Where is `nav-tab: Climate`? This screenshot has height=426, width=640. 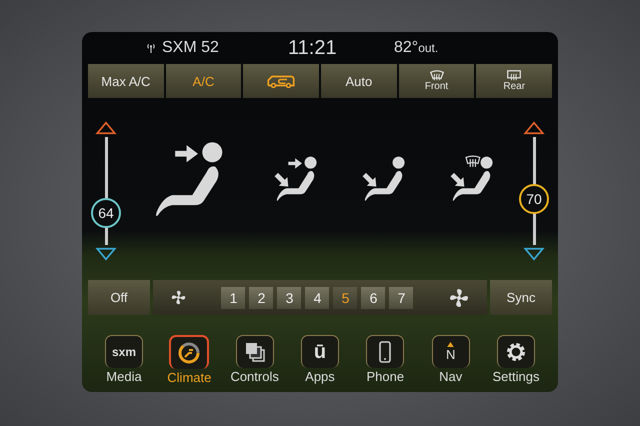
nav-tab: Climate is located at coordinates (189, 360).